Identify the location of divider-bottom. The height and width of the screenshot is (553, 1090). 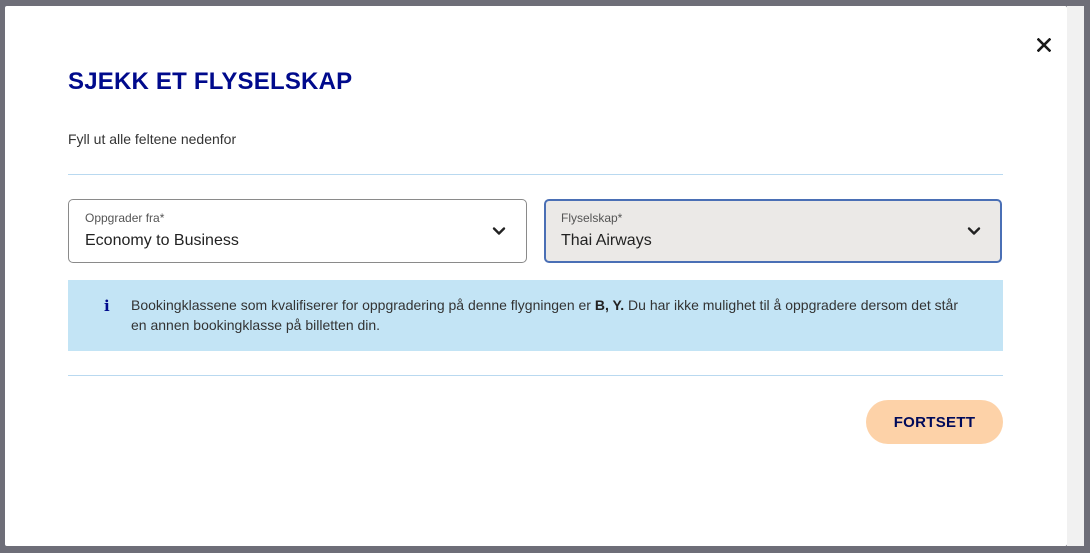
(535, 375).